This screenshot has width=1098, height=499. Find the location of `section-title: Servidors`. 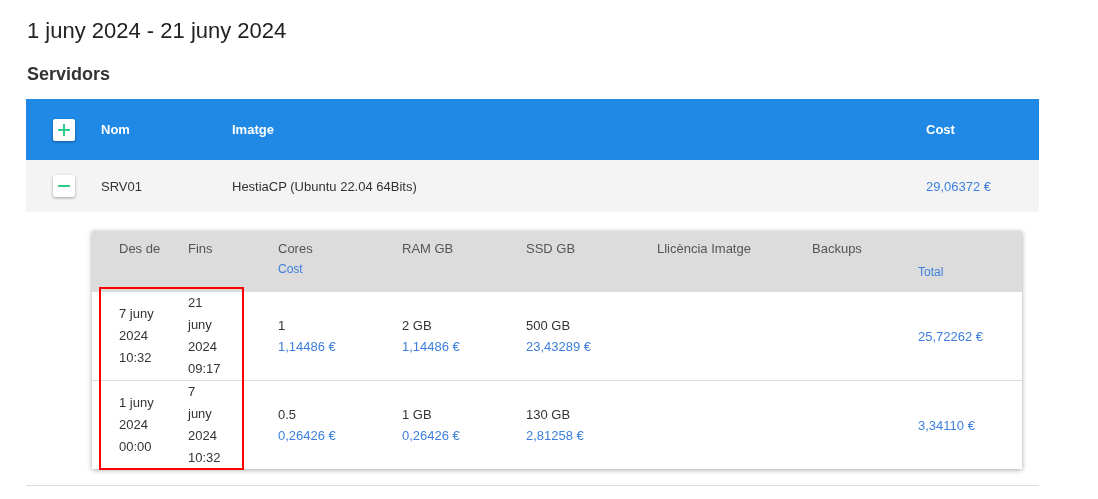

section-title: Servidors is located at coordinates (69, 74).